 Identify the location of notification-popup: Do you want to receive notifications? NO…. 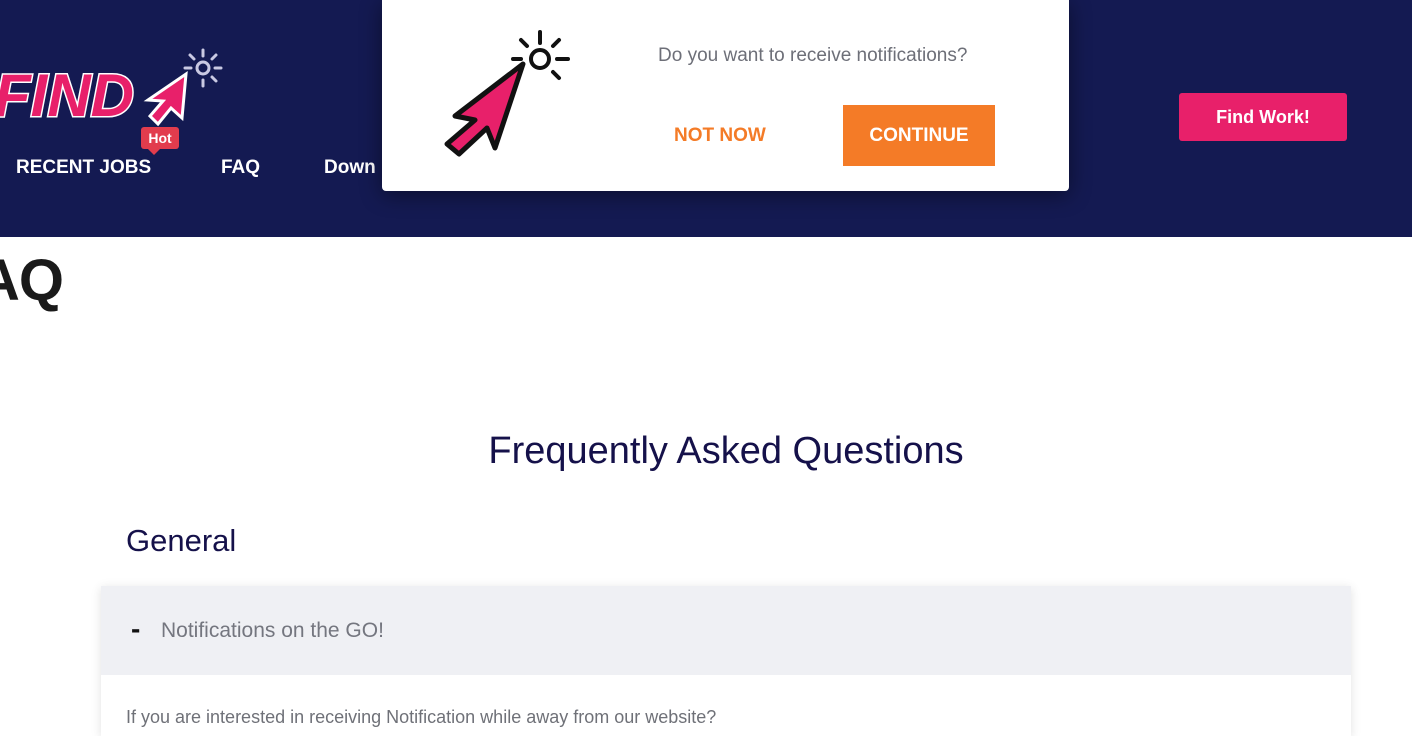
(725, 95).